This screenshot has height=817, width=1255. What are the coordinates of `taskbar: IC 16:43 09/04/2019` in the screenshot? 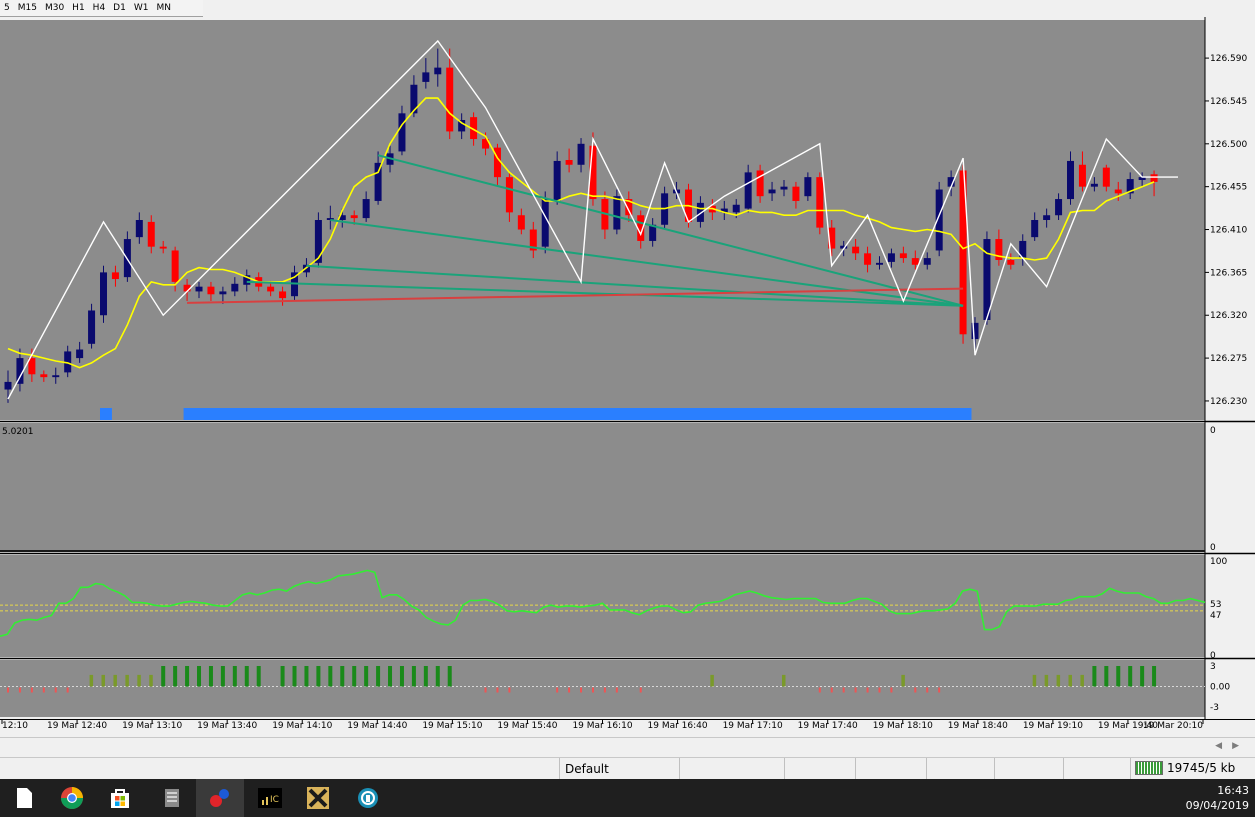 It's located at (627, 798).